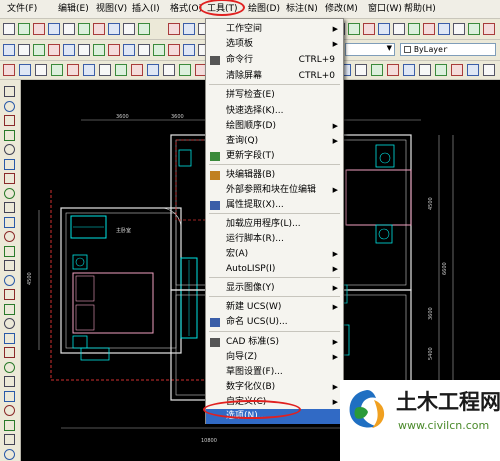 This screenshot has height=461, width=500. Describe the element at coordinates (274, 288) in the screenshot. I see `tools-menu-item-16: 显示图像(Y) ▶` at that location.